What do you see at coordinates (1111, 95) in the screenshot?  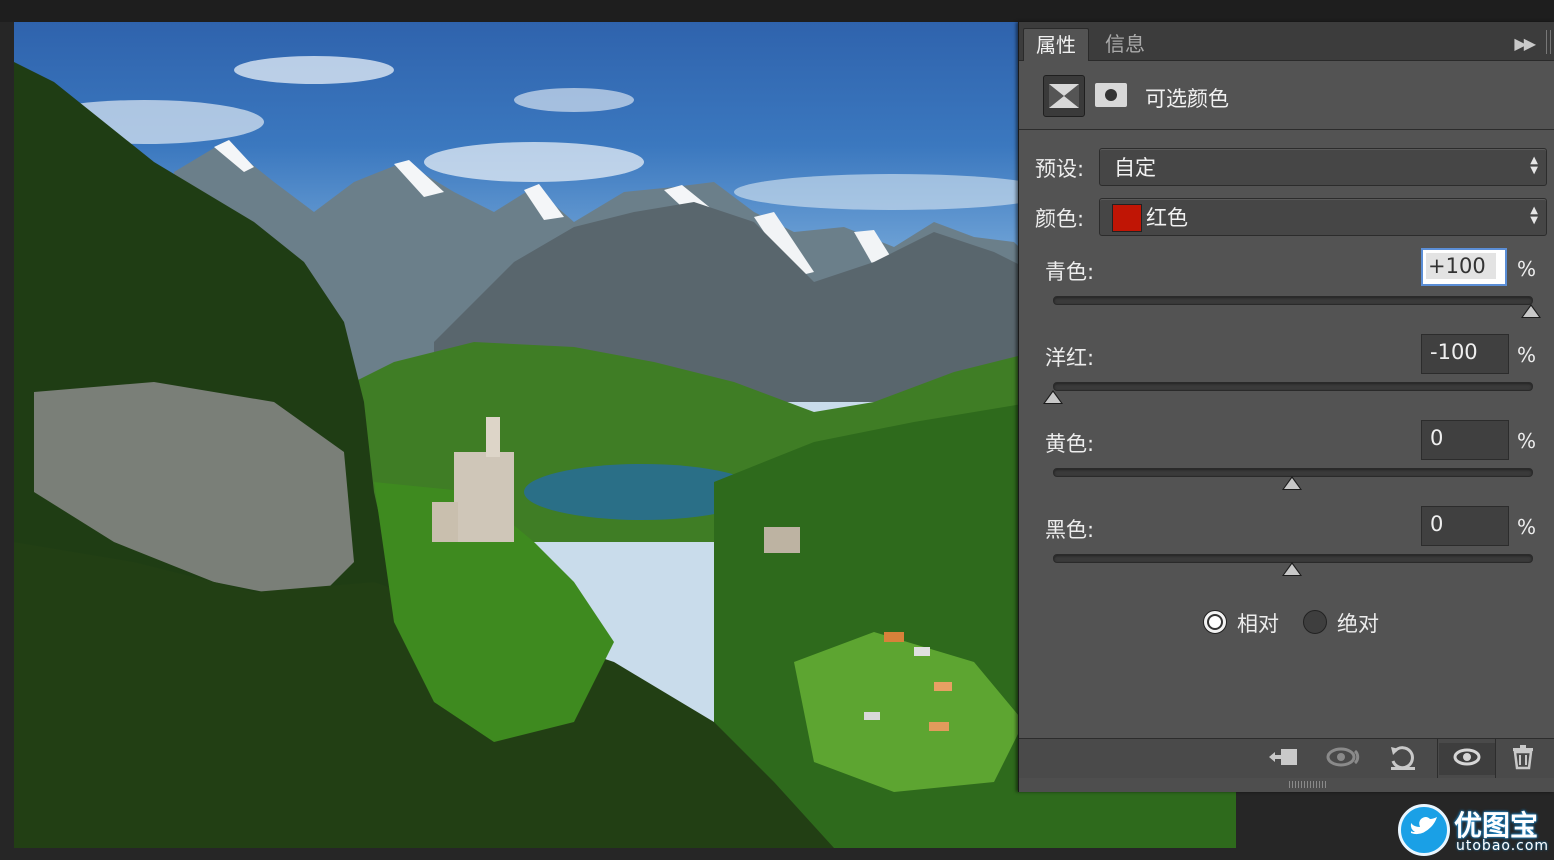 I see `layer-mask-icon` at bounding box center [1111, 95].